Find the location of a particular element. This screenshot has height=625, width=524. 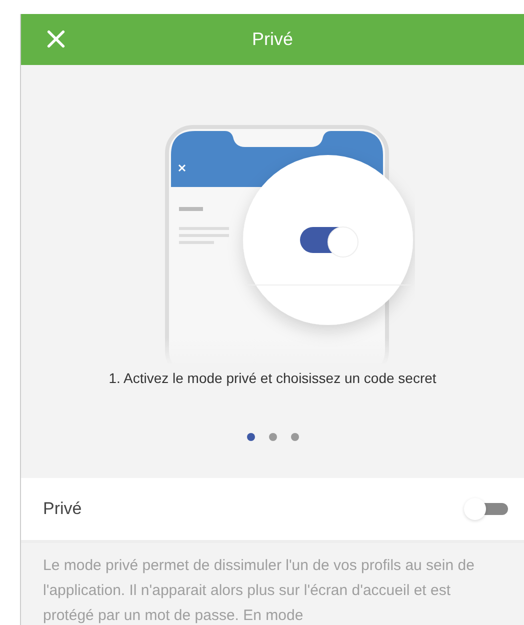

setting-label: Privé is located at coordinates (62, 509).